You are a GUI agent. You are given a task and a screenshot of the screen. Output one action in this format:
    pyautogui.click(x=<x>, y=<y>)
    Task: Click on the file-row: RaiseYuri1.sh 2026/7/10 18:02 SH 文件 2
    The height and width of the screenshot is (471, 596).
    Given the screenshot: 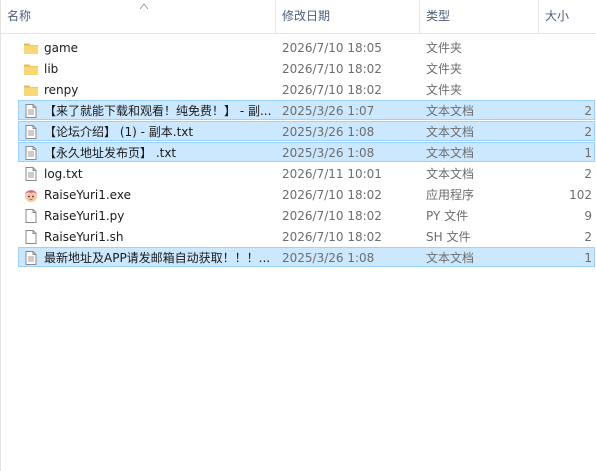 What is the action you would take?
    pyautogui.click(x=306, y=236)
    